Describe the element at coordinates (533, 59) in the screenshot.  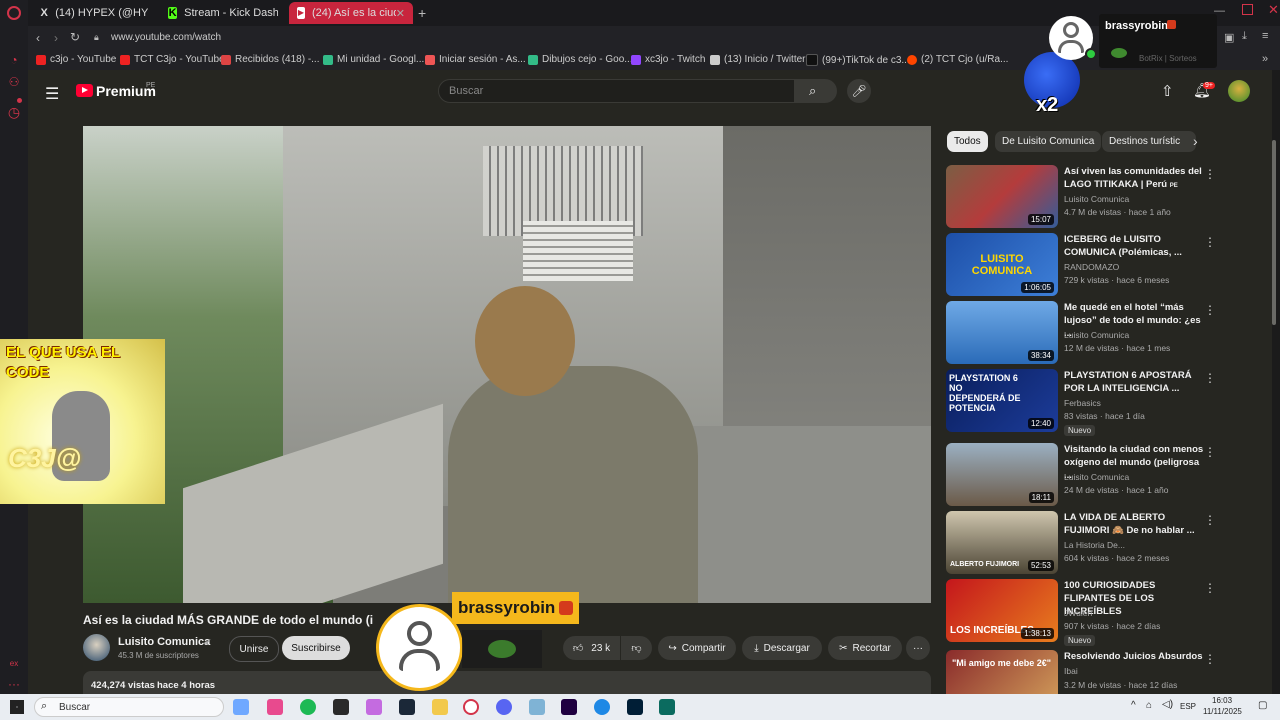
I see `drive-icon` at that location.